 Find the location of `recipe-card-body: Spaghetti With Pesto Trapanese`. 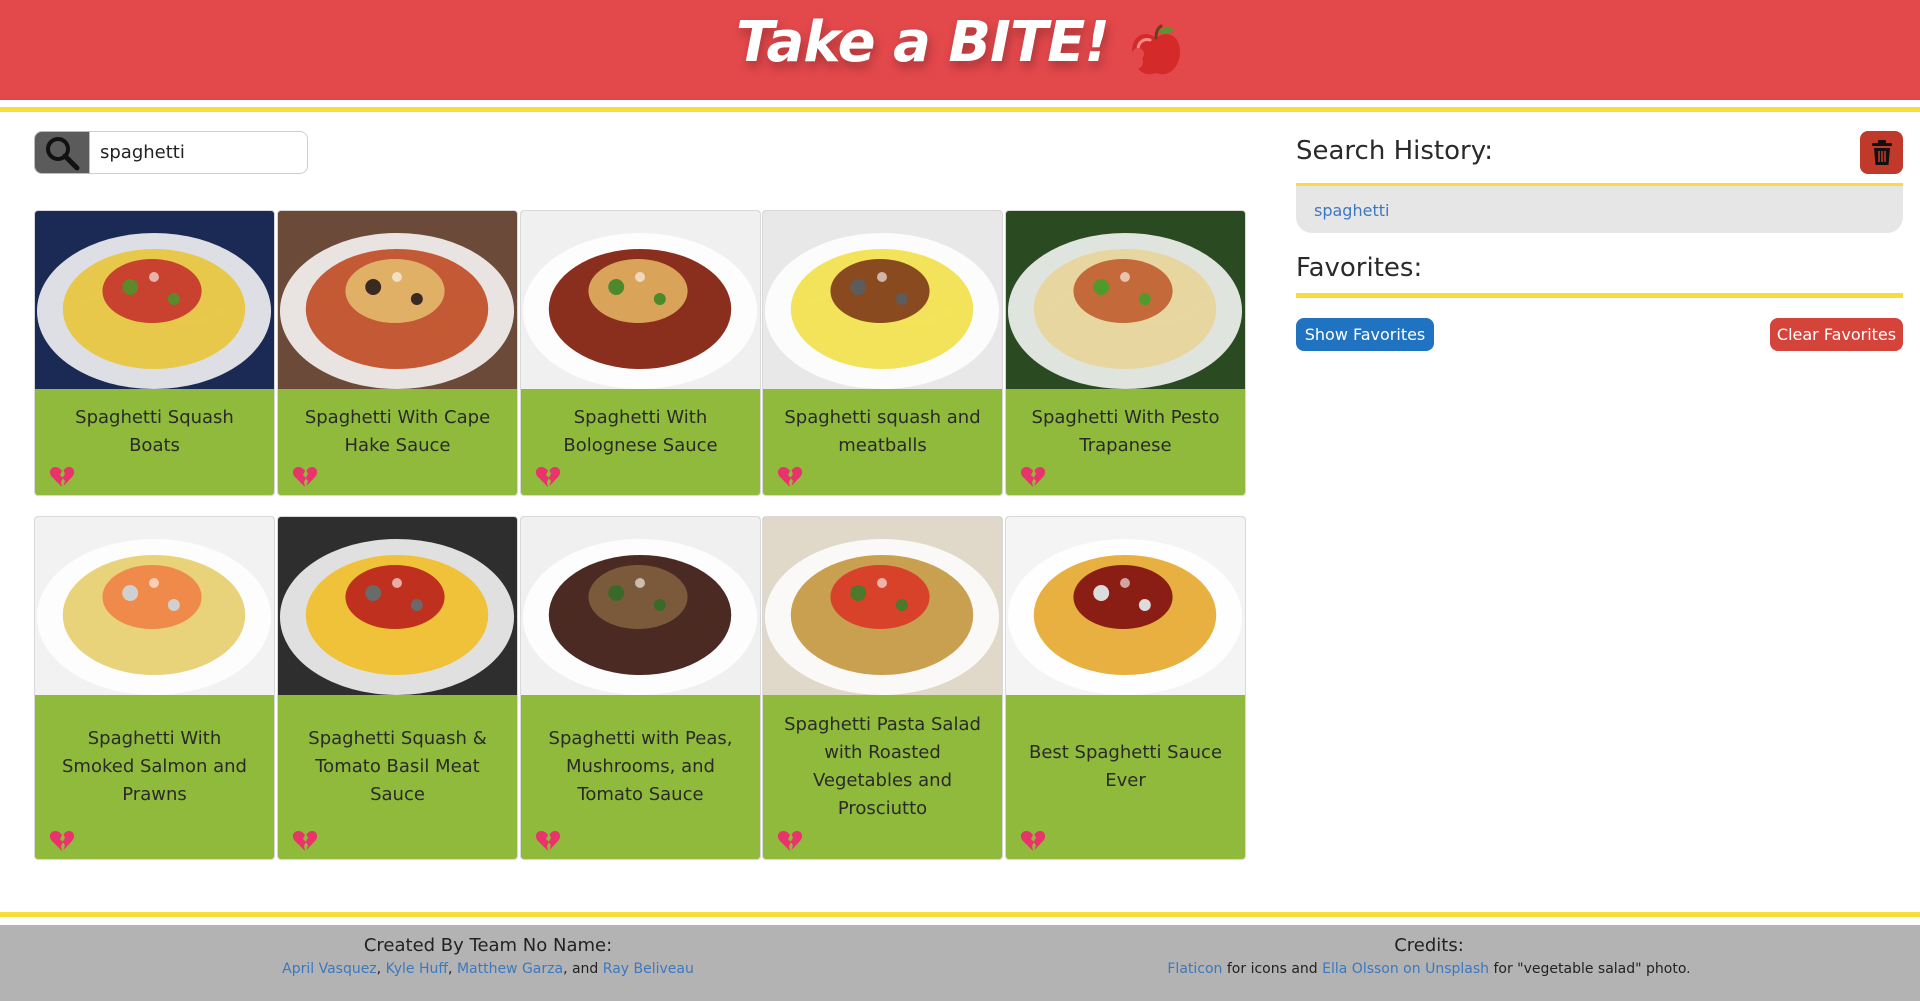

recipe-card-body: Spaghetti With Pesto Trapanese is located at coordinates (1125, 442).